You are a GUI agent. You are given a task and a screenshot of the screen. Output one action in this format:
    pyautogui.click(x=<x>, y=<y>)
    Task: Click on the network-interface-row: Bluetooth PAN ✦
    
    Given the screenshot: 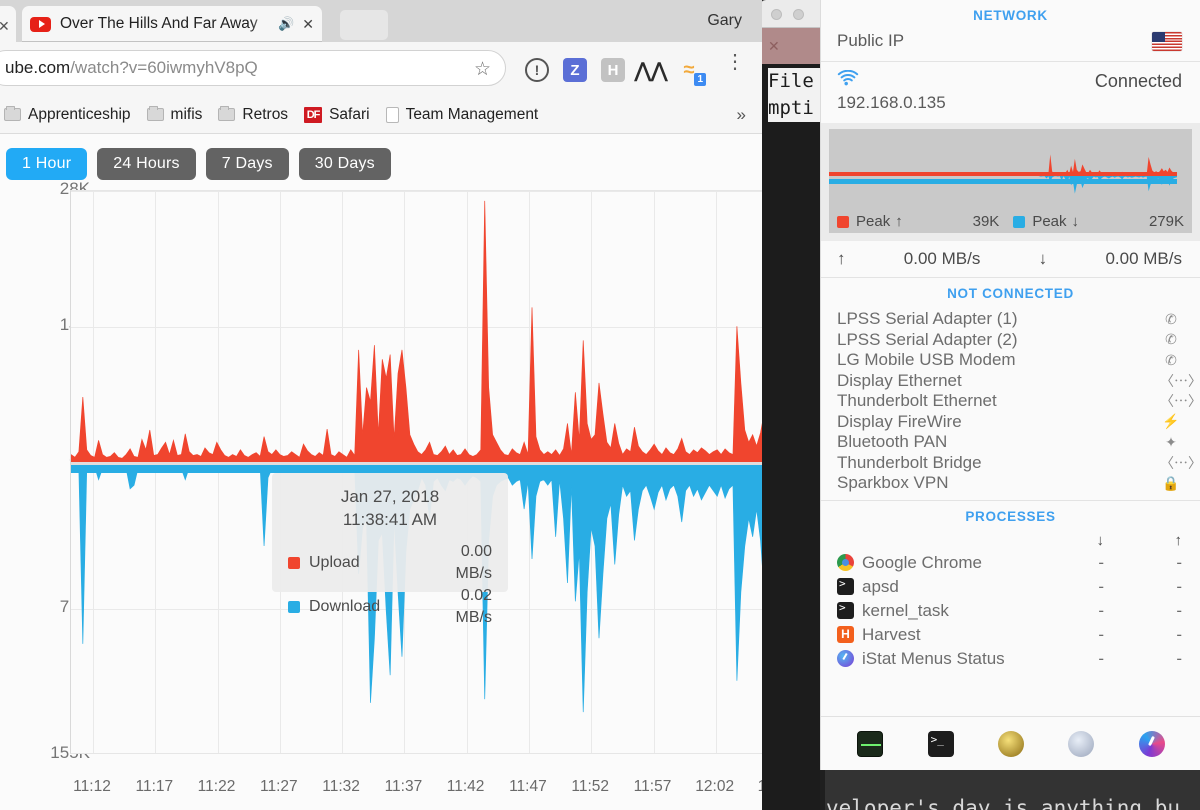 What is the action you would take?
    pyautogui.click(x=1010, y=442)
    